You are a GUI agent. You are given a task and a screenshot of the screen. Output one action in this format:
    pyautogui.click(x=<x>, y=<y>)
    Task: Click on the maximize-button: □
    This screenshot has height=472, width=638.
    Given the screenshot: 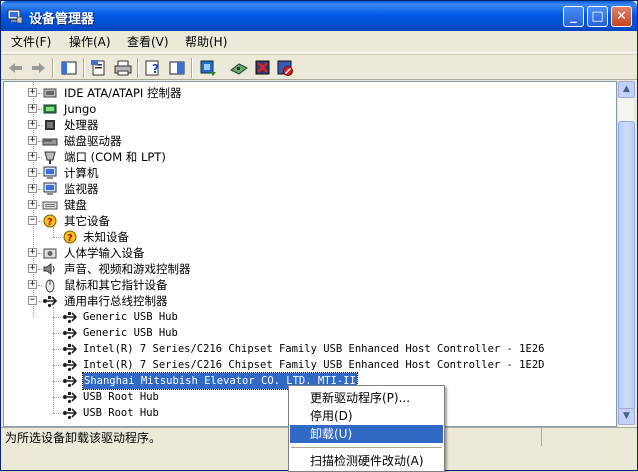 What is the action you would take?
    pyautogui.click(x=597, y=16)
    